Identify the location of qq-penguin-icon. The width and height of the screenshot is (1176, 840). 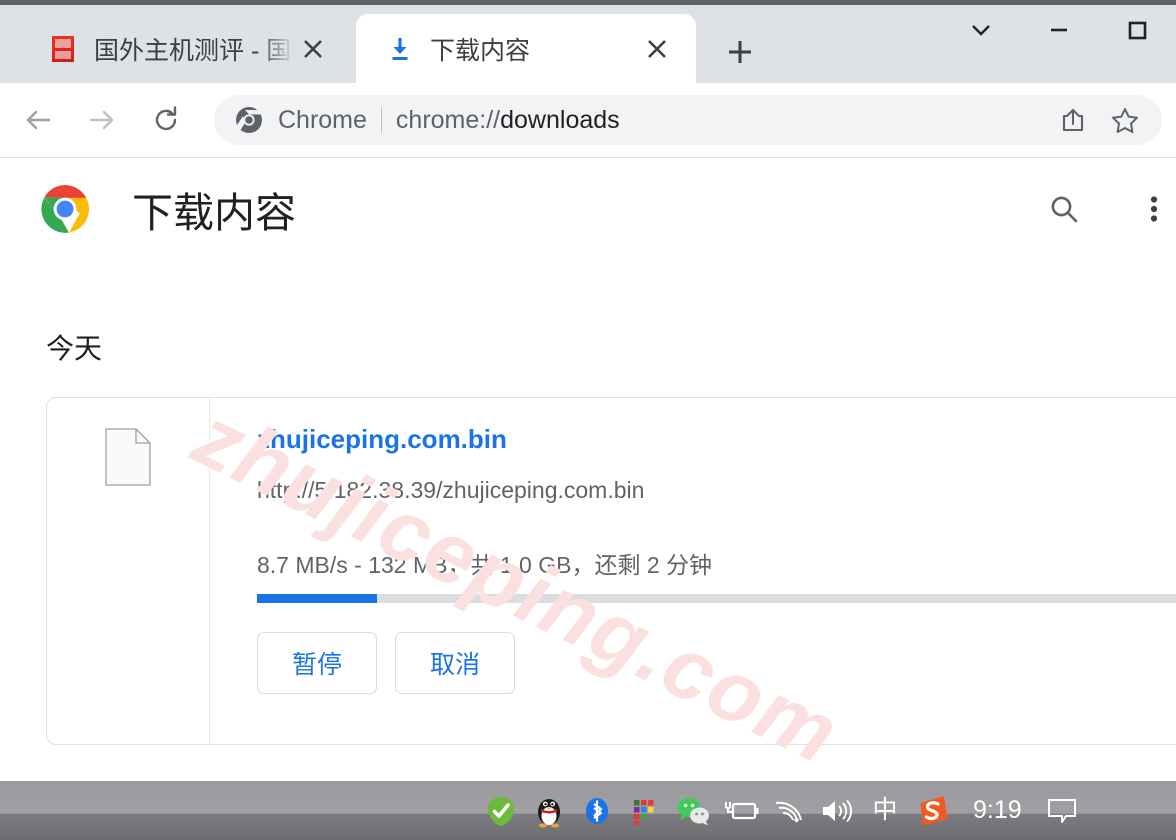
(549, 811).